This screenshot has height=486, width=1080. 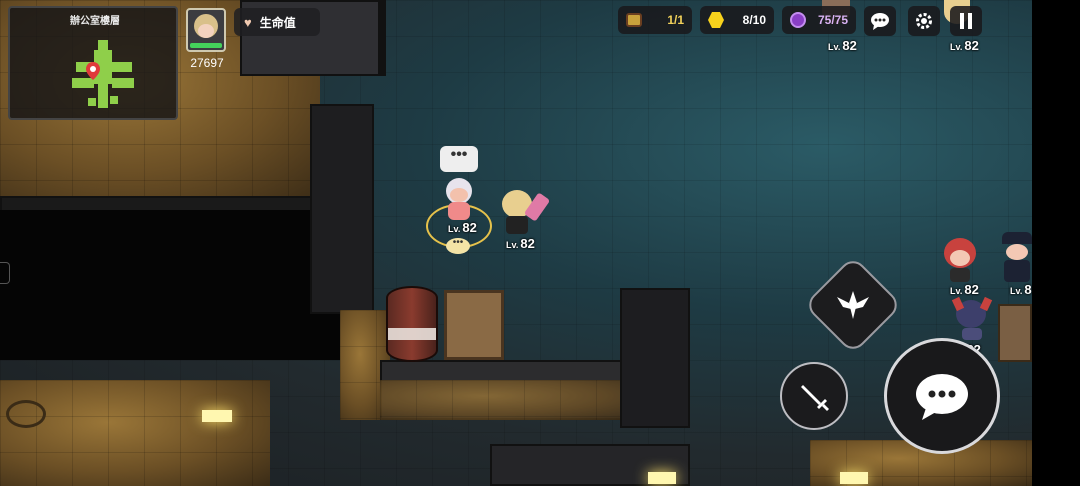 I want to click on minimap: 辦公室樓層, so click(x=93, y=63).